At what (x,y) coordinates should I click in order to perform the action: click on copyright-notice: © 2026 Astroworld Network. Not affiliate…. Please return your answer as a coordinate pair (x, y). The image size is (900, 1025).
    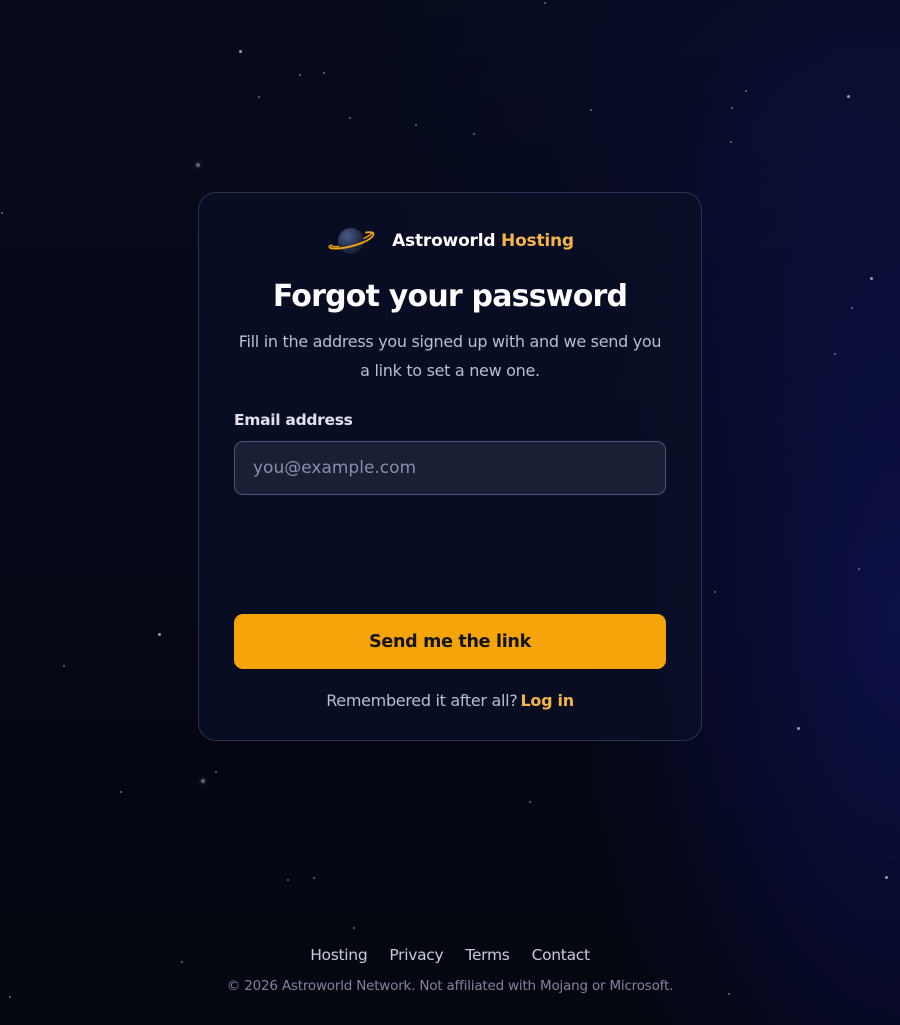
    Looking at the image, I should click on (450, 986).